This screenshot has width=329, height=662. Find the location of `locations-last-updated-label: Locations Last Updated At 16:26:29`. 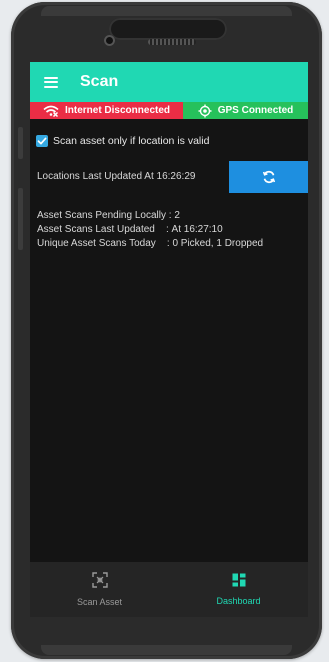

locations-last-updated-label: Locations Last Updated At 16:26:29 is located at coordinates (116, 176).